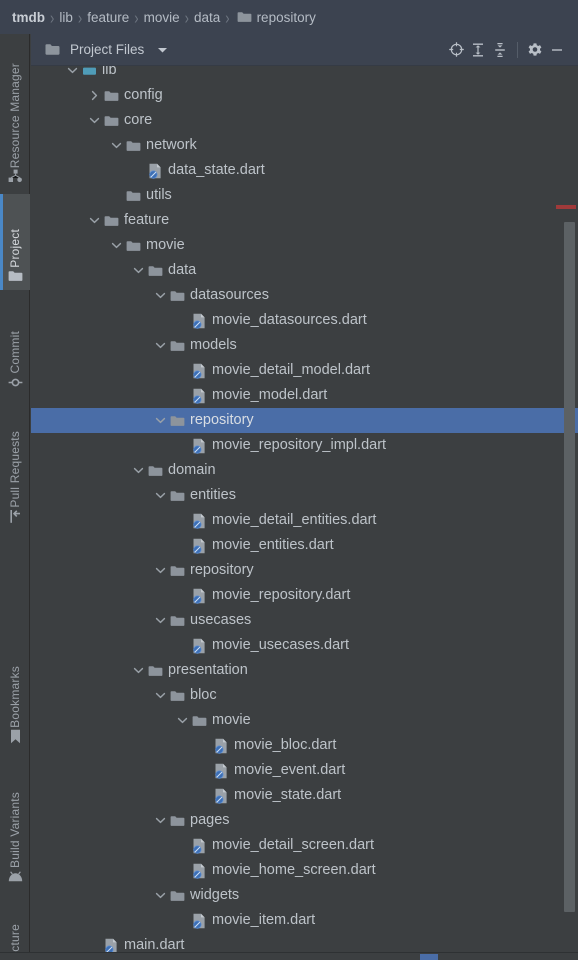 The image size is (578, 960). I want to click on bookmark-icon, so click(15, 736).